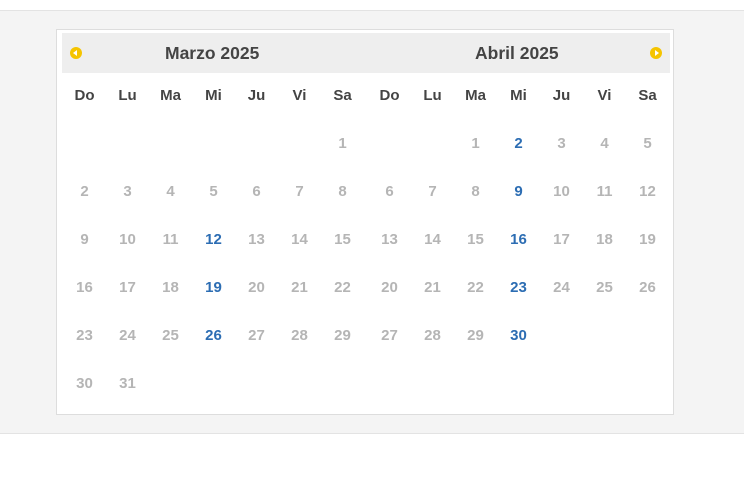  I want to click on unavailable-day: 9, so click(84, 239).